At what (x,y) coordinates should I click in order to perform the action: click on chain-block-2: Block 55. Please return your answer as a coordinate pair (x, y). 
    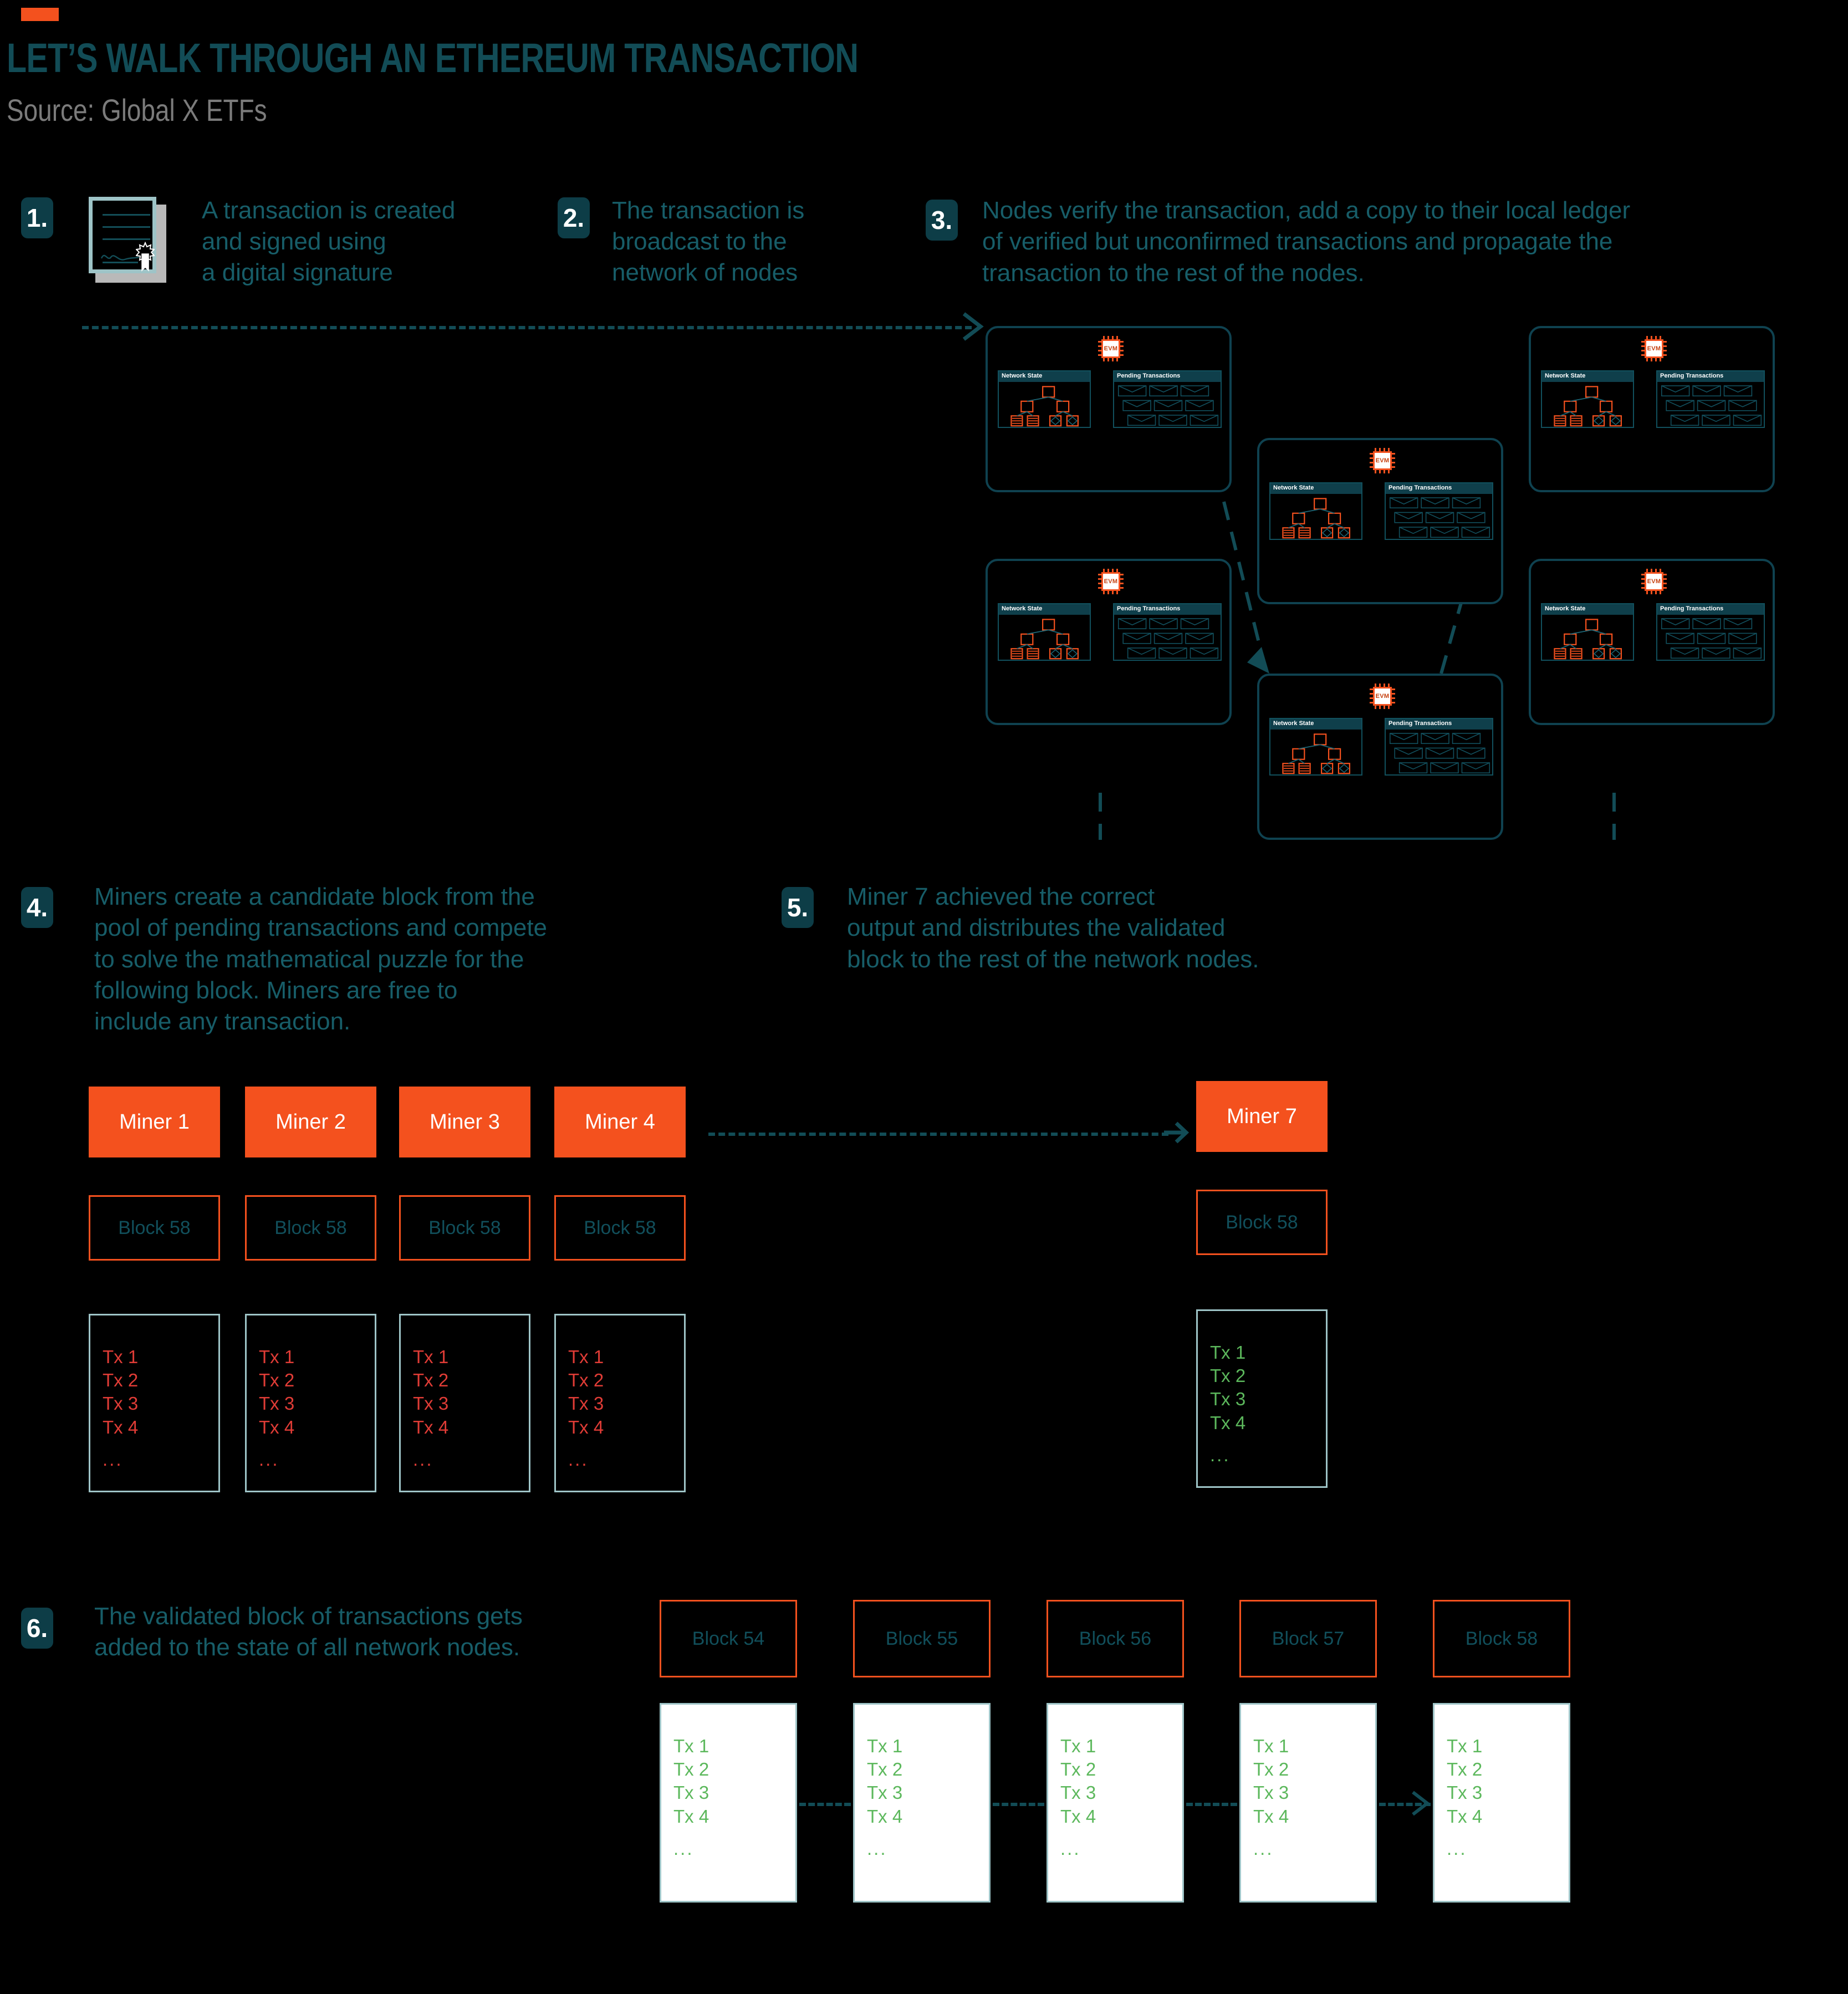
    Looking at the image, I should click on (922, 1639).